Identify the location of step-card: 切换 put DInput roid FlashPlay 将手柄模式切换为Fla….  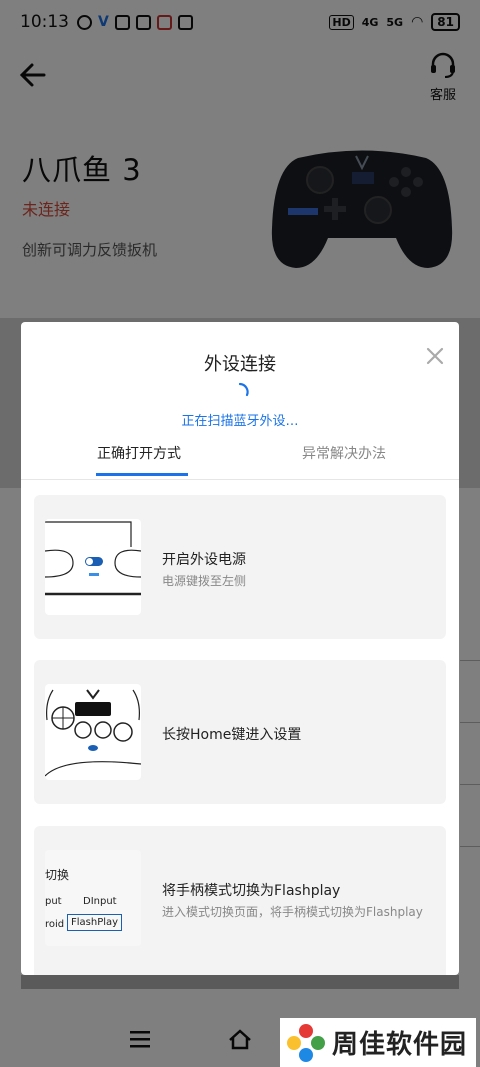
(240, 900).